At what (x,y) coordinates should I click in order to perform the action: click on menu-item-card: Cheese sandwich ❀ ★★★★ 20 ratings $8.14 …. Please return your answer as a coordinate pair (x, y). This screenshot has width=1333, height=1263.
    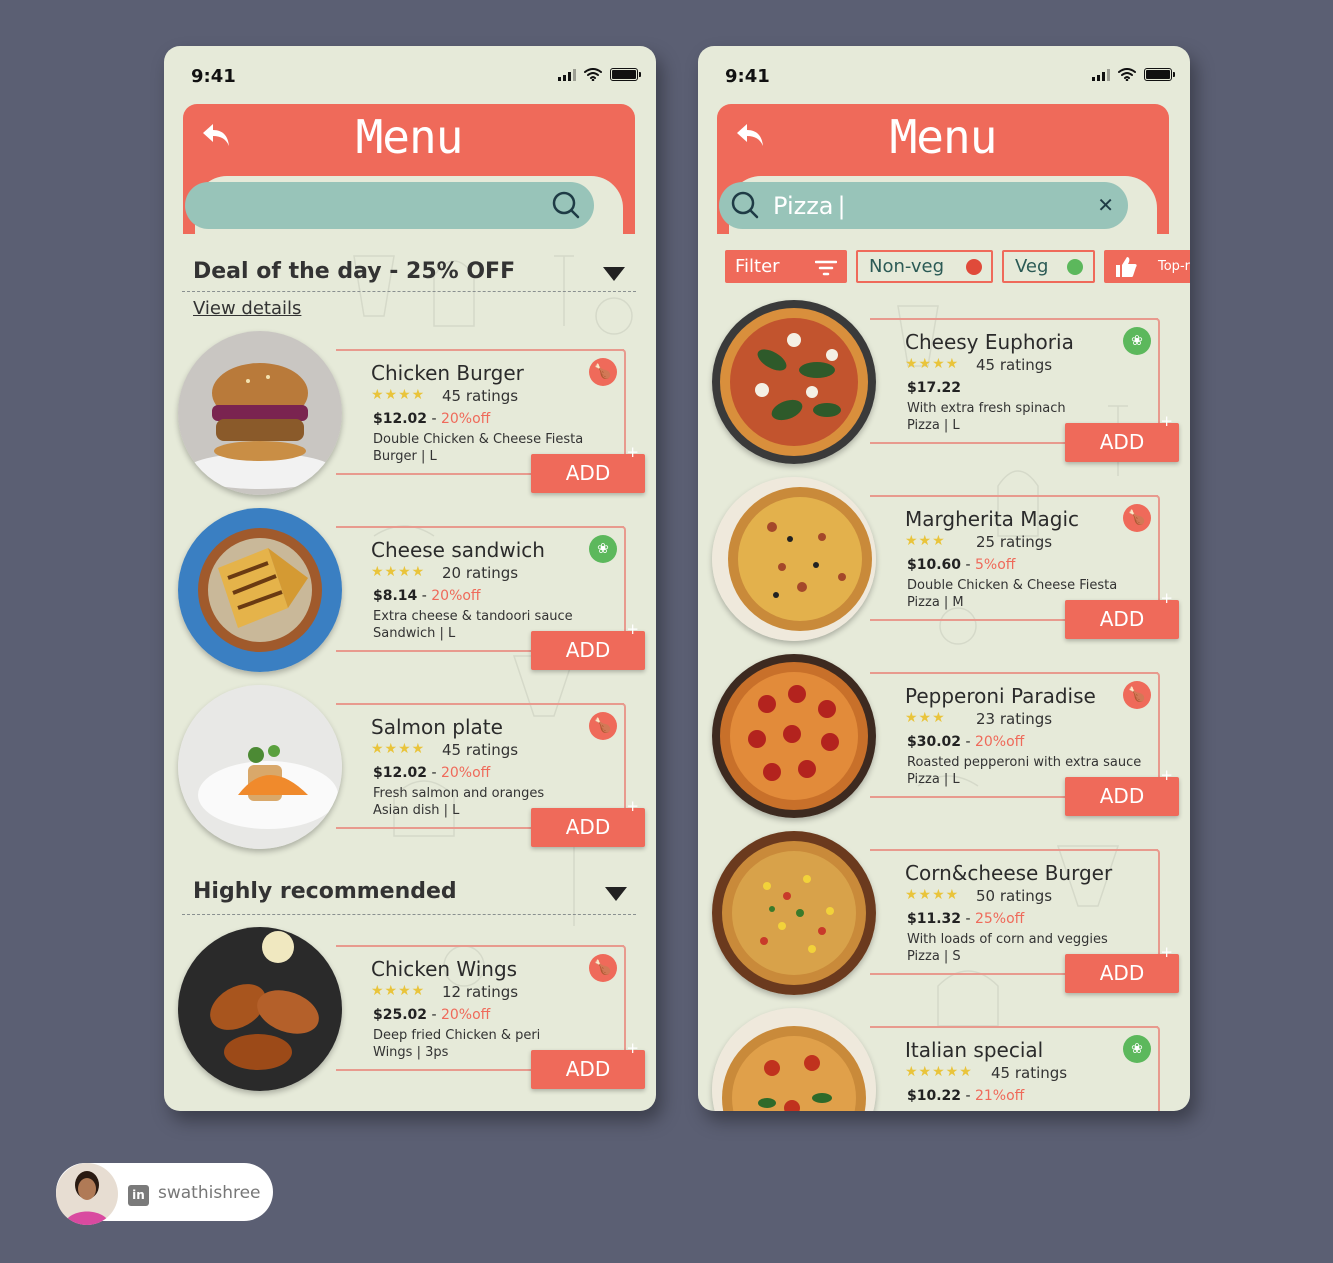
    Looking at the image, I should click on (410, 593).